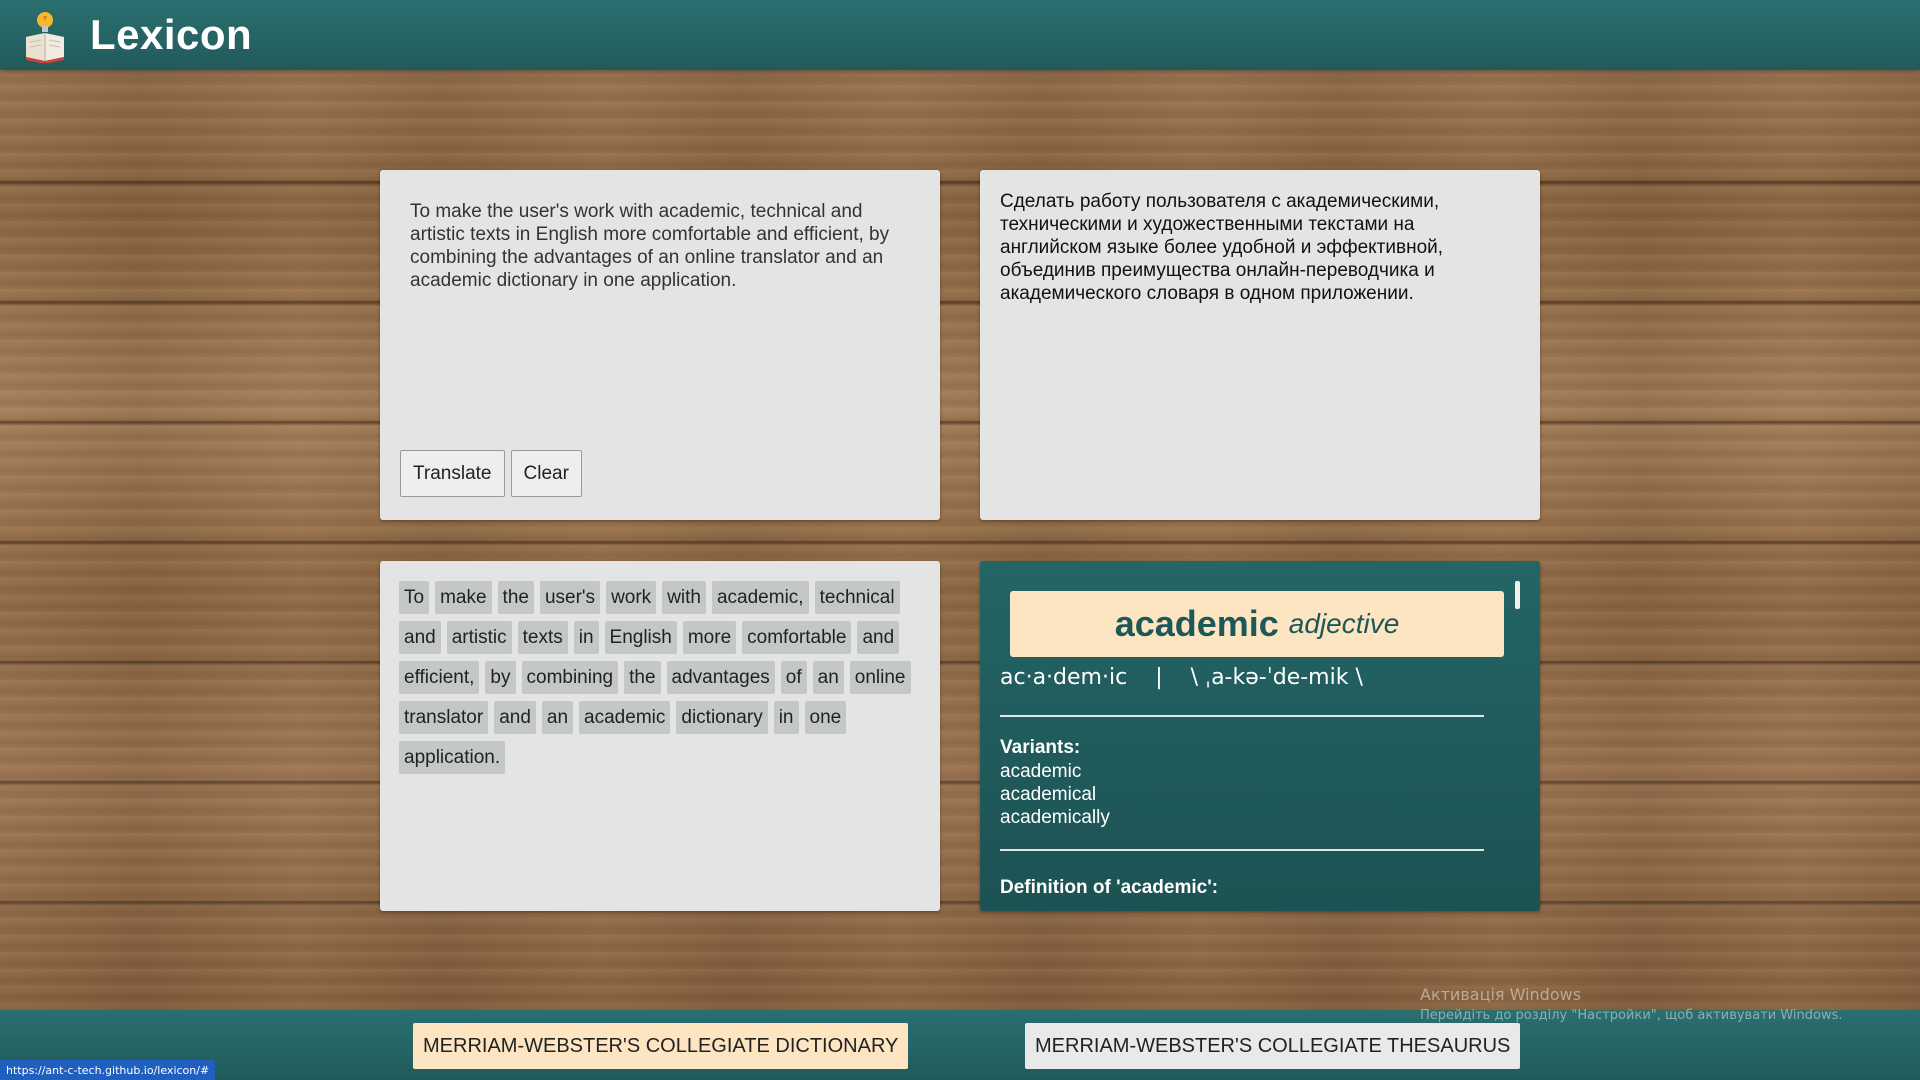 This screenshot has height=1080, width=1920. Describe the element at coordinates (857, 597) in the screenshot. I see `word-chip: technical` at that location.